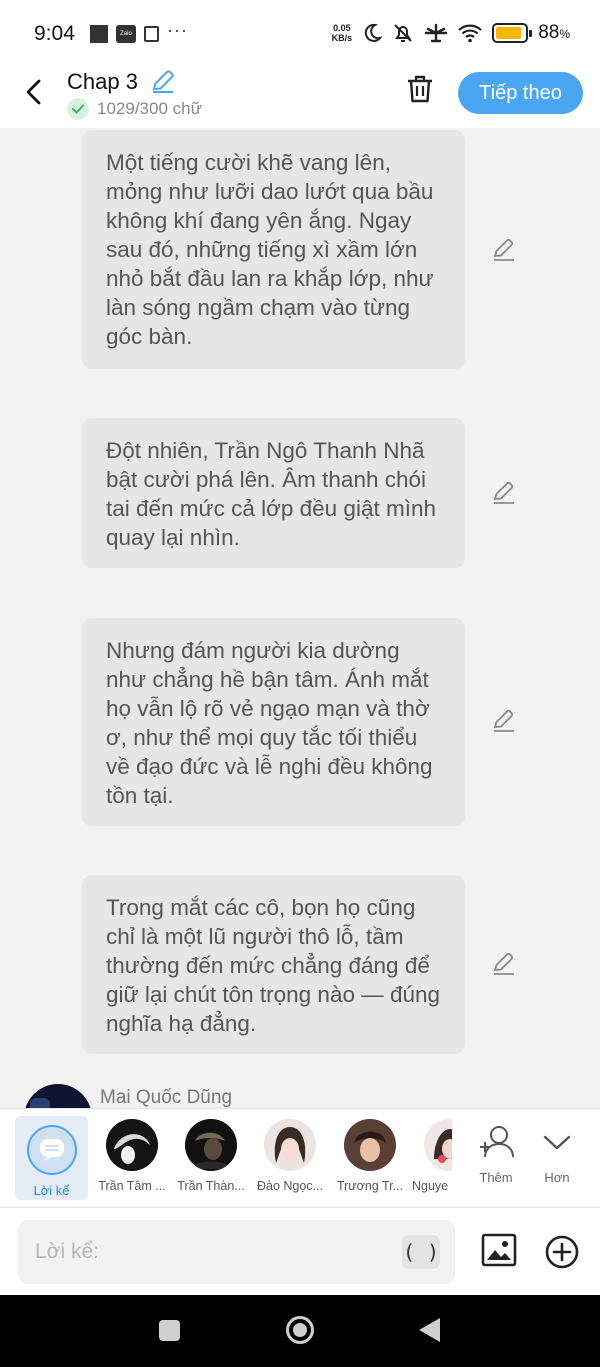 The height and width of the screenshot is (1367, 600). I want to click on moon-icon, so click(374, 32).